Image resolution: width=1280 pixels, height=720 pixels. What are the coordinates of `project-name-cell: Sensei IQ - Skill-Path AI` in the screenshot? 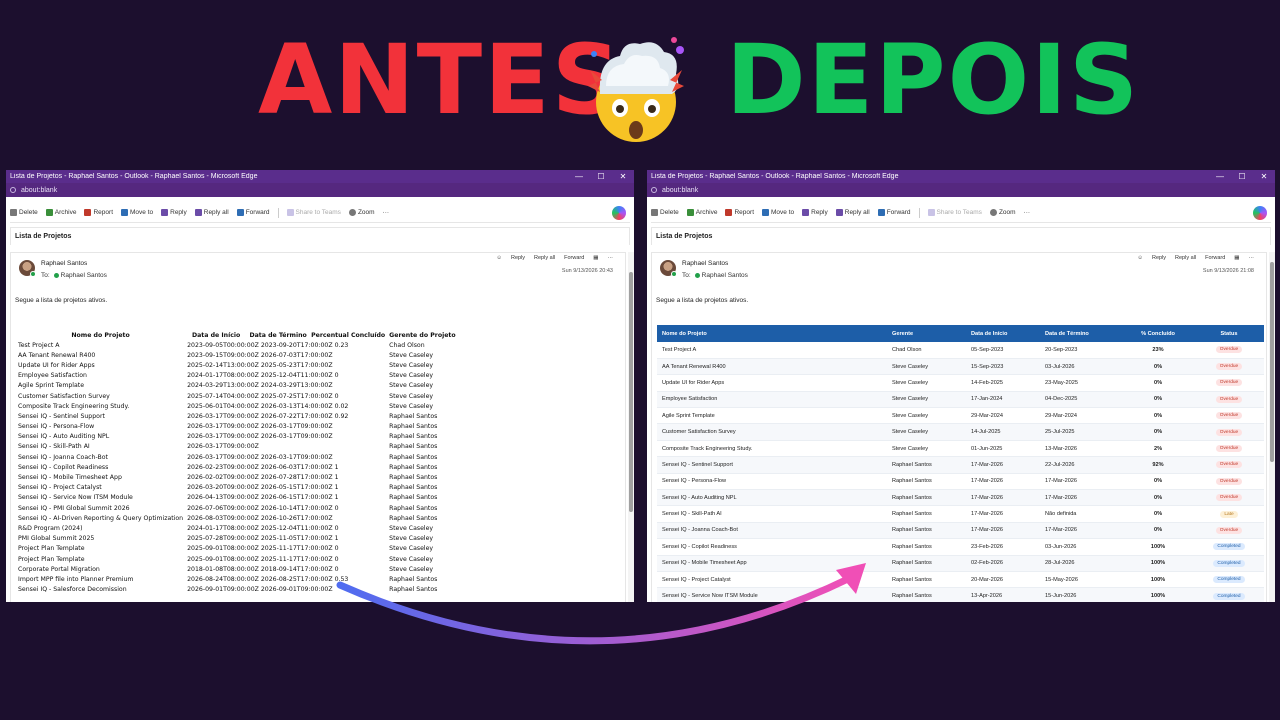 It's located at (54, 447).